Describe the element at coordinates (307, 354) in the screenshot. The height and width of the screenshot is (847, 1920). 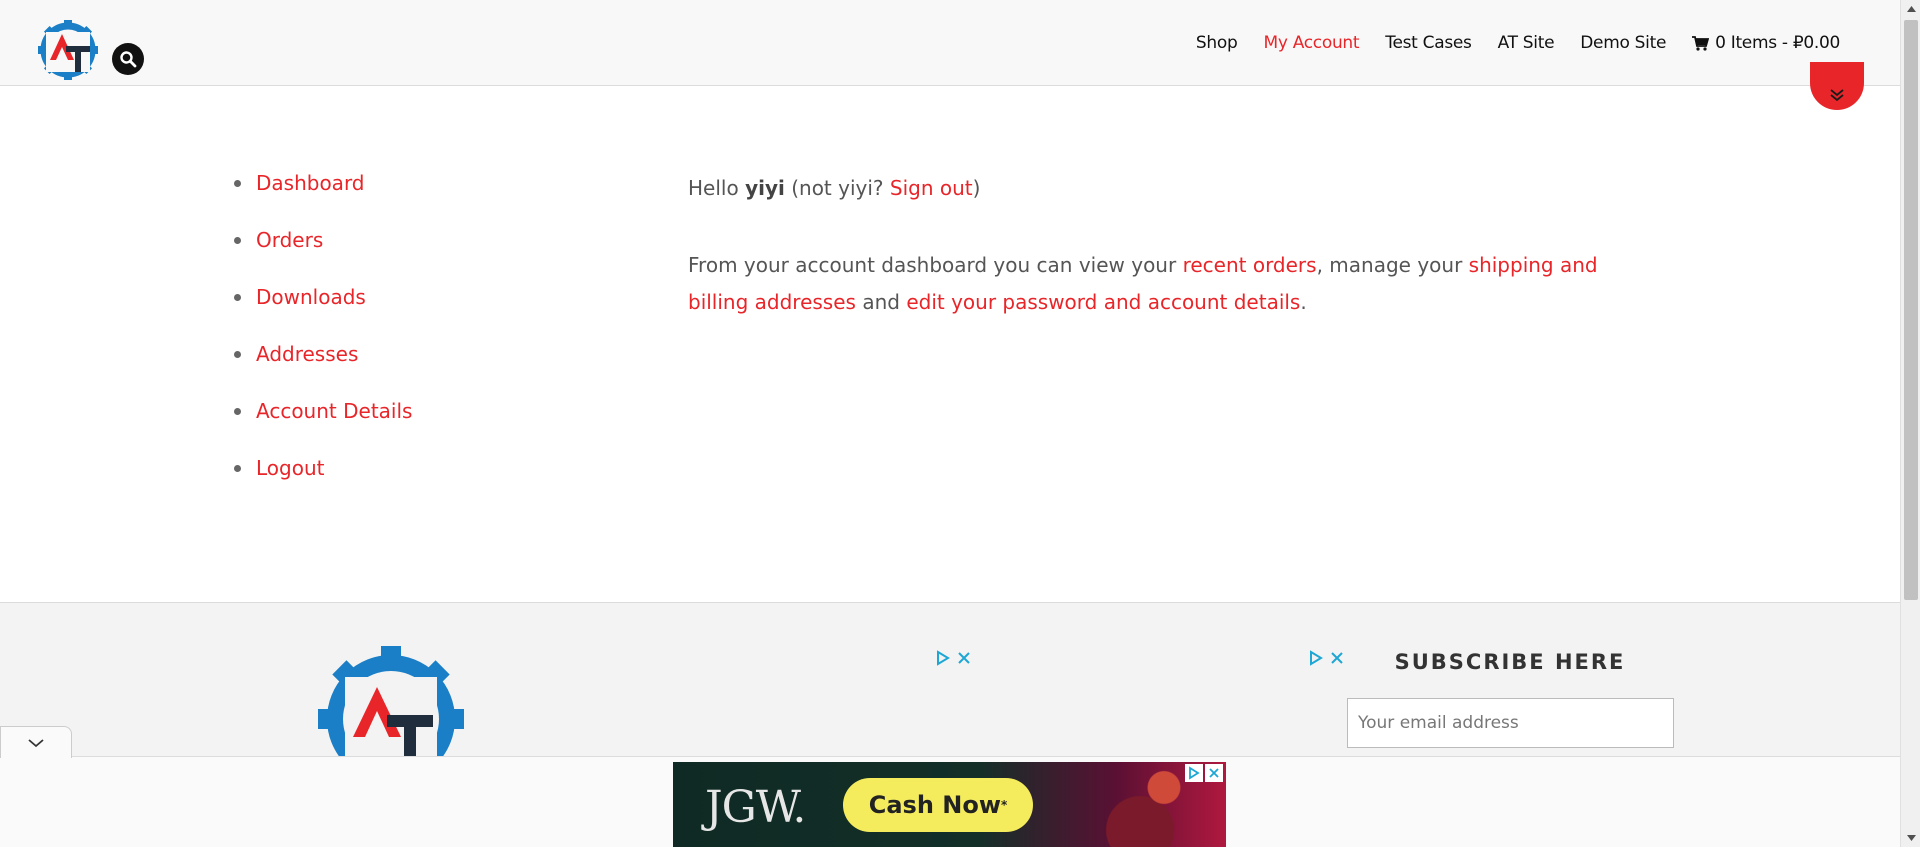
I see `account-nav-addresses: Addresses` at that location.